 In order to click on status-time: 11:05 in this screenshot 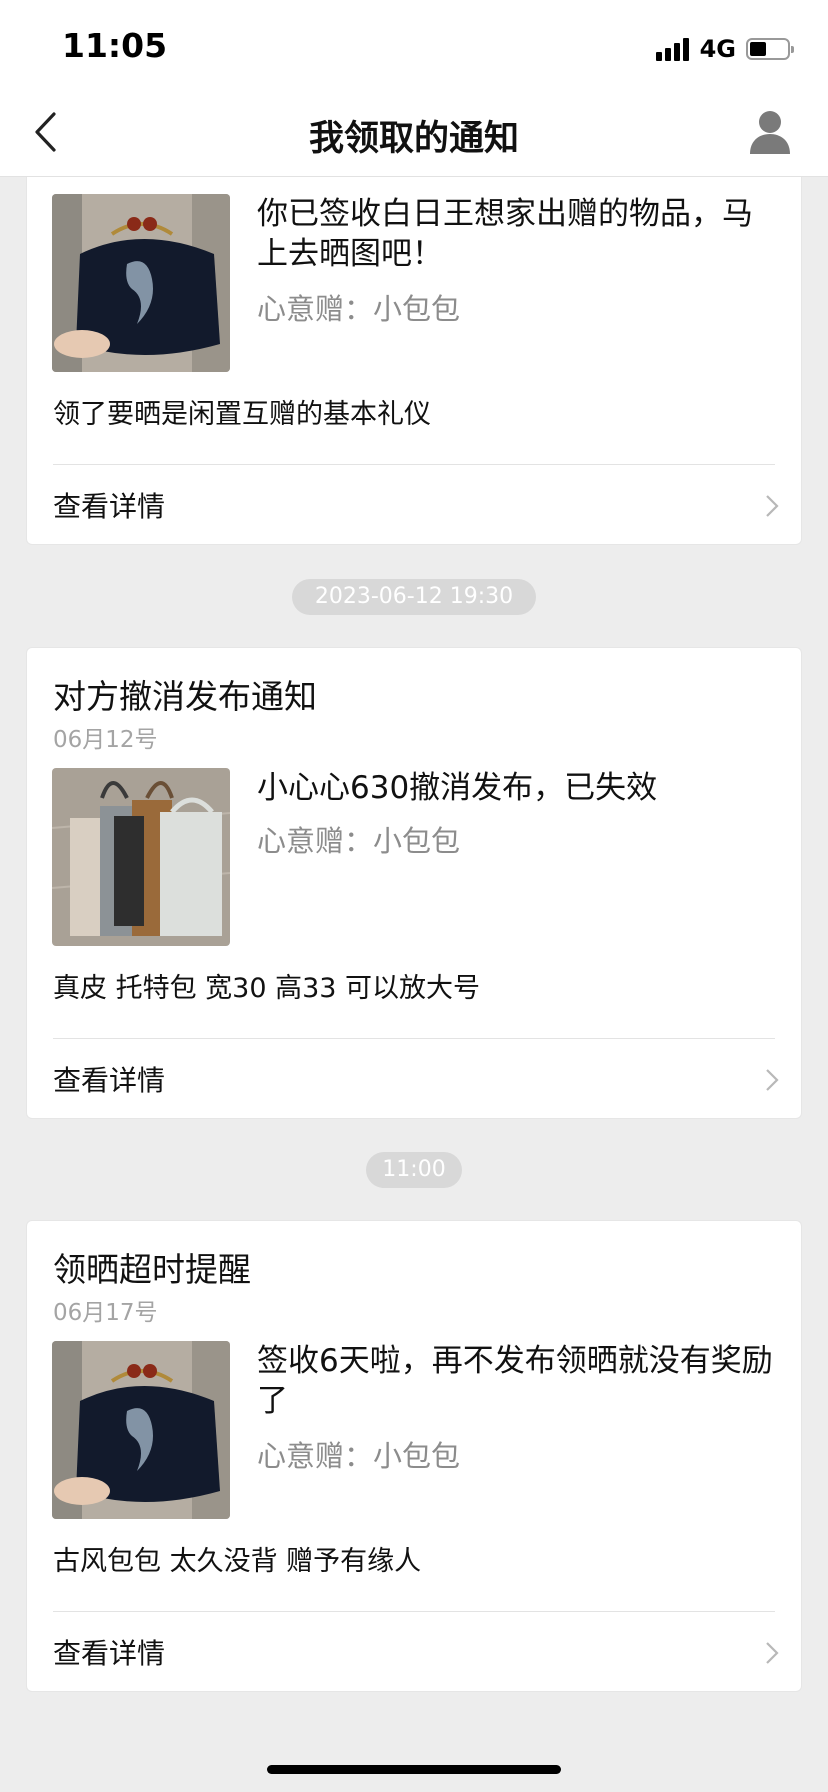, I will do `click(115, 45)`.